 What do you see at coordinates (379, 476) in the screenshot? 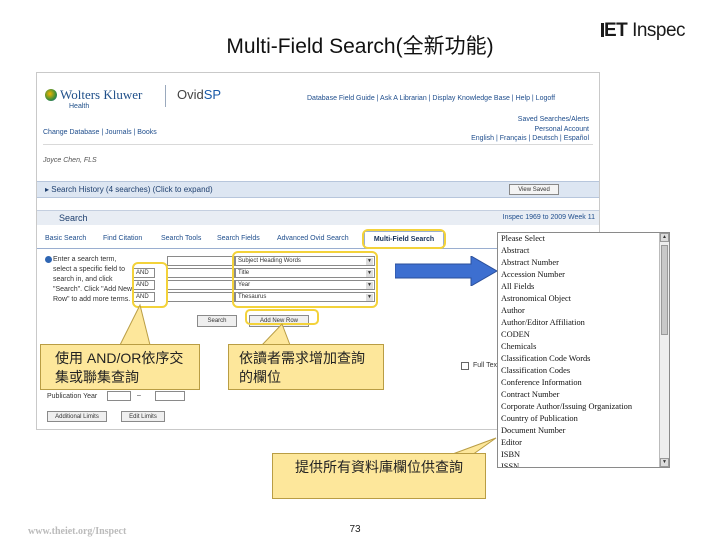
I see `callout-fields: 提供所有資料庫欄位供查詢` at bounding box center [379, 476].